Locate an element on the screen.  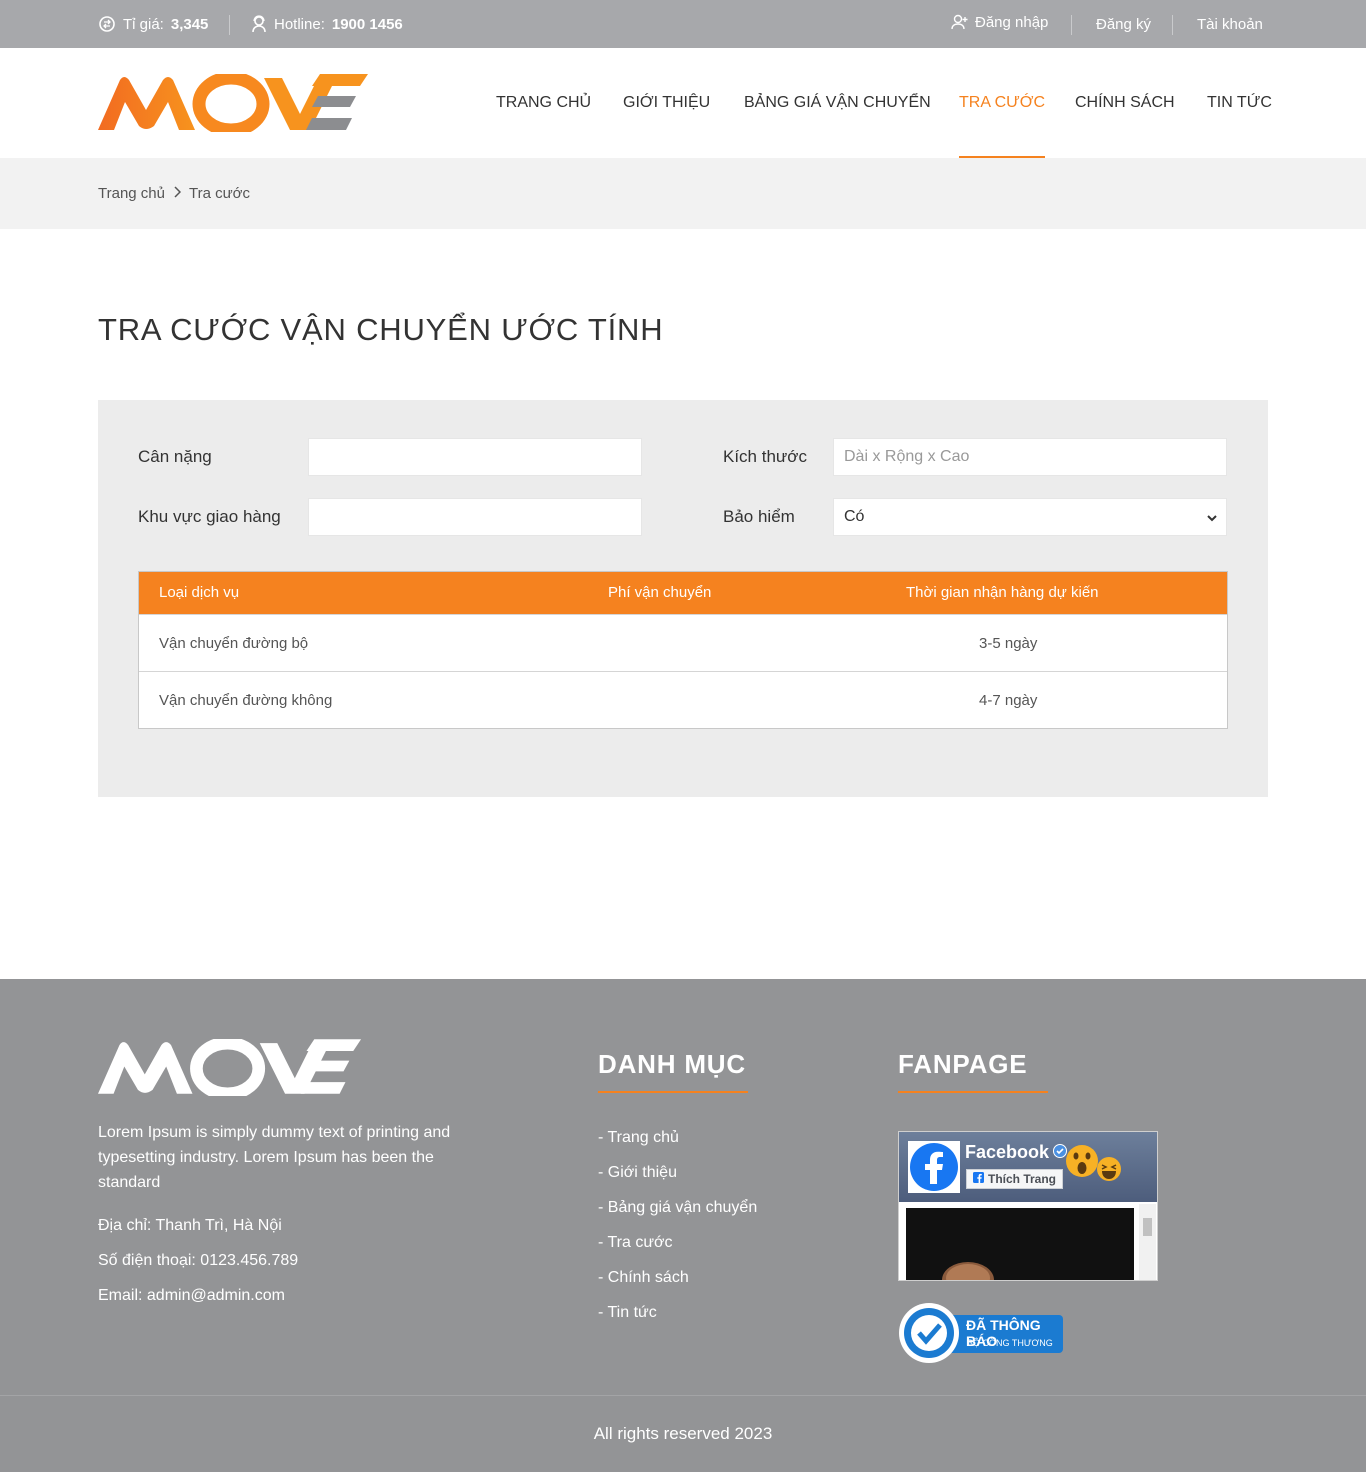
facebook-like-button: Thích Trang is located at coordinates (1015, 1179).